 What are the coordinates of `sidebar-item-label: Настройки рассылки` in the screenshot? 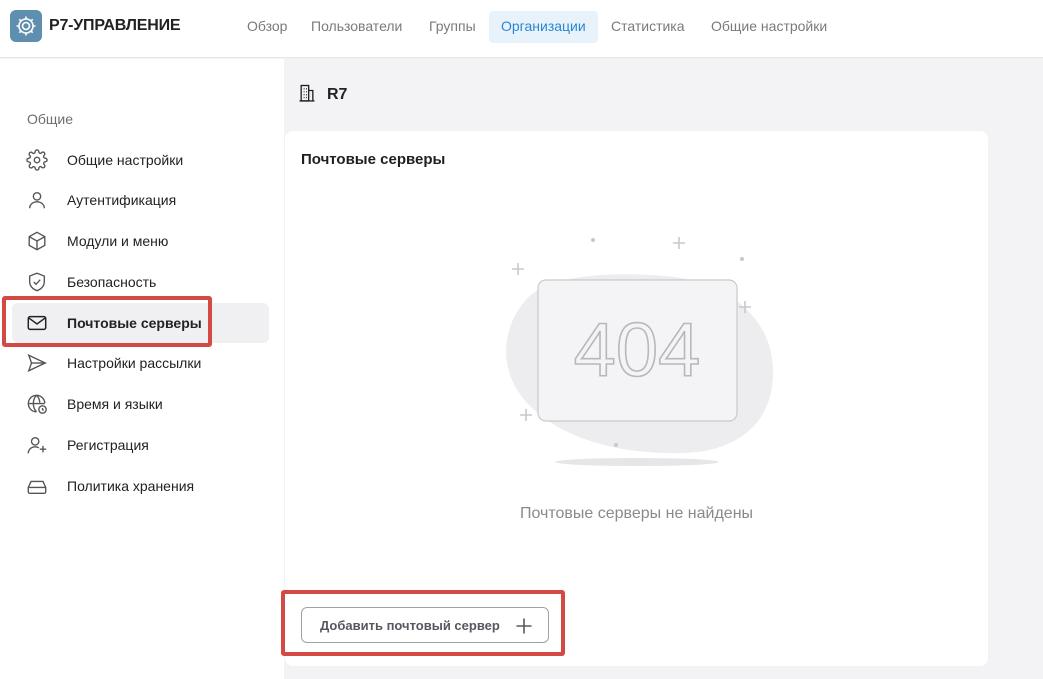 It's located at (134, 363).